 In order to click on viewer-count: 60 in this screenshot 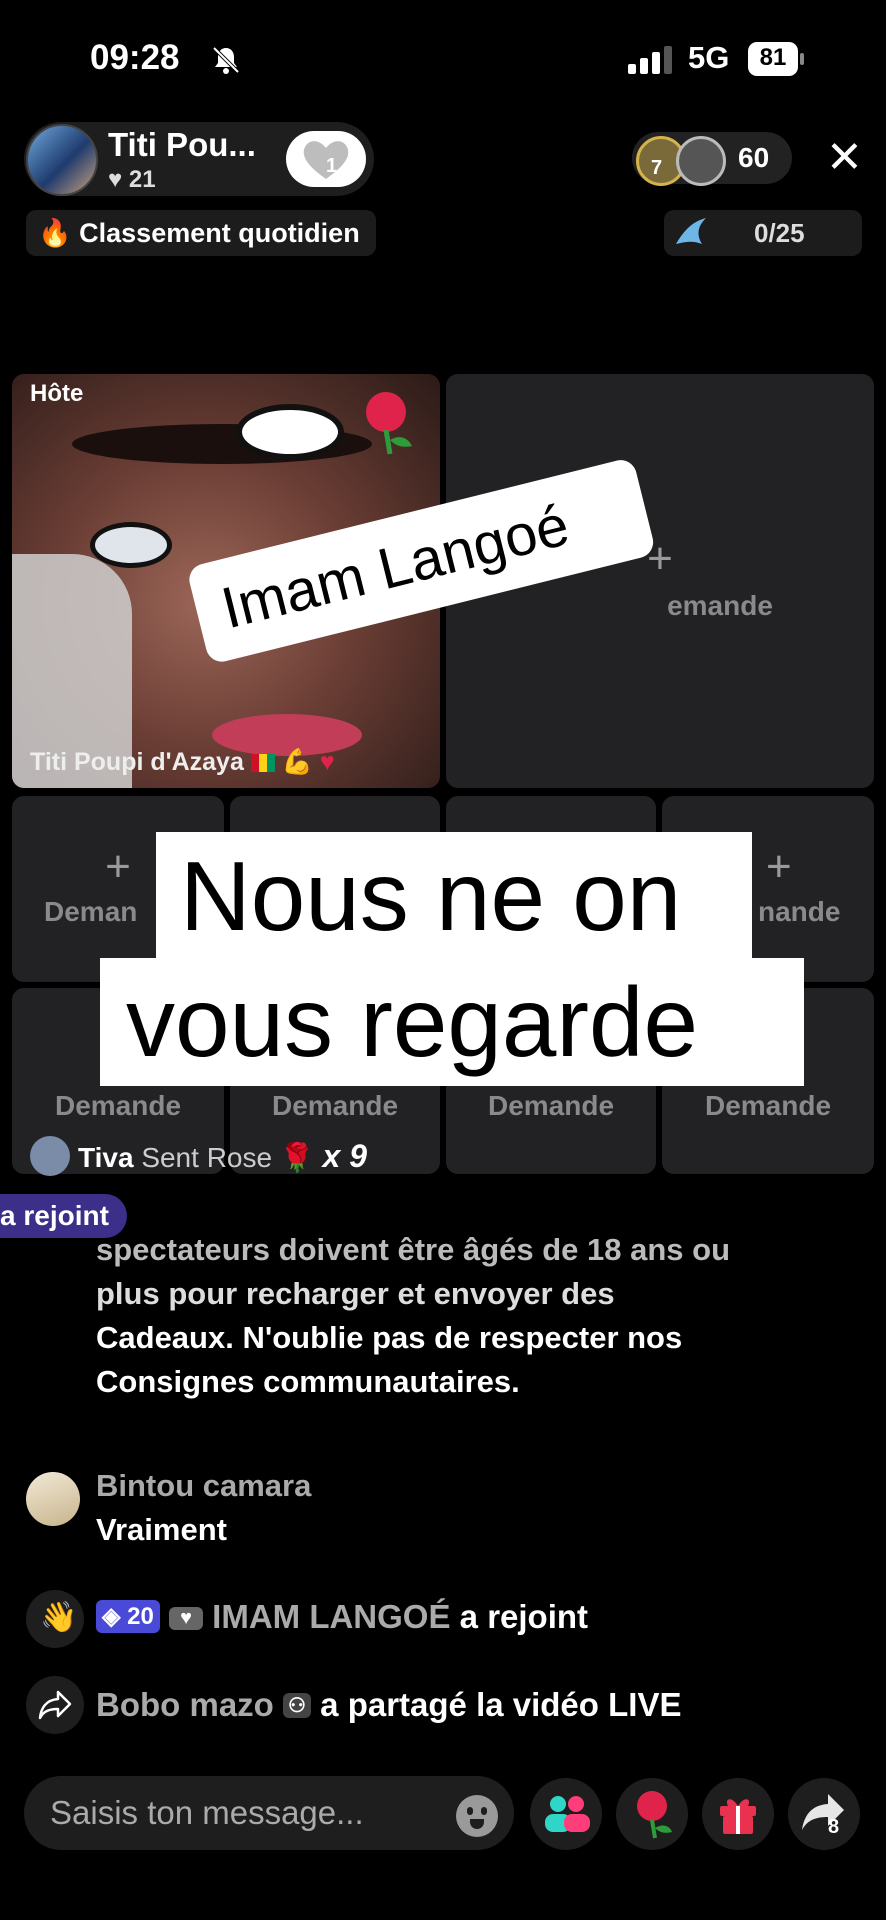, I will do `click(754, 157)`.